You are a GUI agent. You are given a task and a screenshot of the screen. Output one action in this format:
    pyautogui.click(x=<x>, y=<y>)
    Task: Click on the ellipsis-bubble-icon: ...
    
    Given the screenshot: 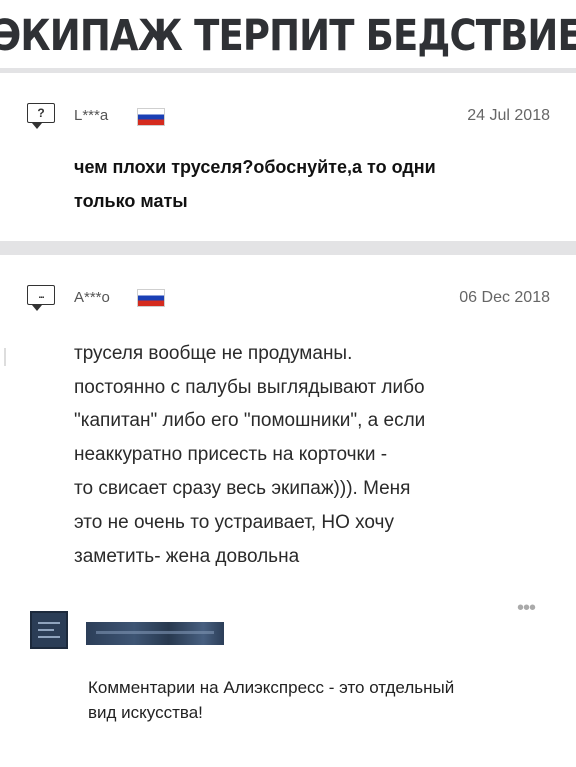 What is the action you would take?
    pyautogui.click(x=41, y=298)
    